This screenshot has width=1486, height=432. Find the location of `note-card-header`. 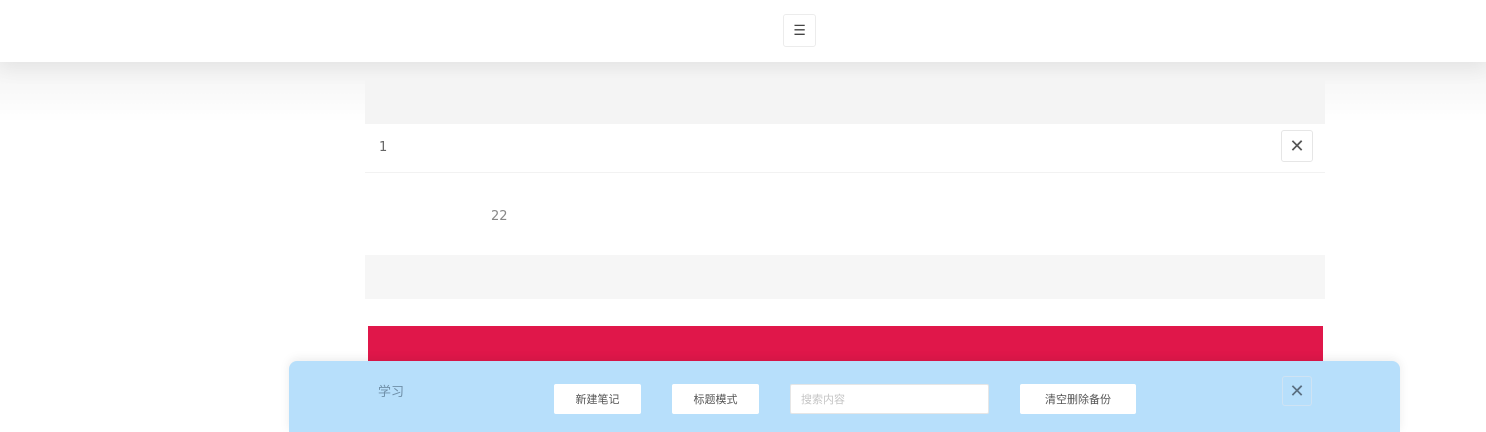

note-card-header is located at coordinates (845, 102).